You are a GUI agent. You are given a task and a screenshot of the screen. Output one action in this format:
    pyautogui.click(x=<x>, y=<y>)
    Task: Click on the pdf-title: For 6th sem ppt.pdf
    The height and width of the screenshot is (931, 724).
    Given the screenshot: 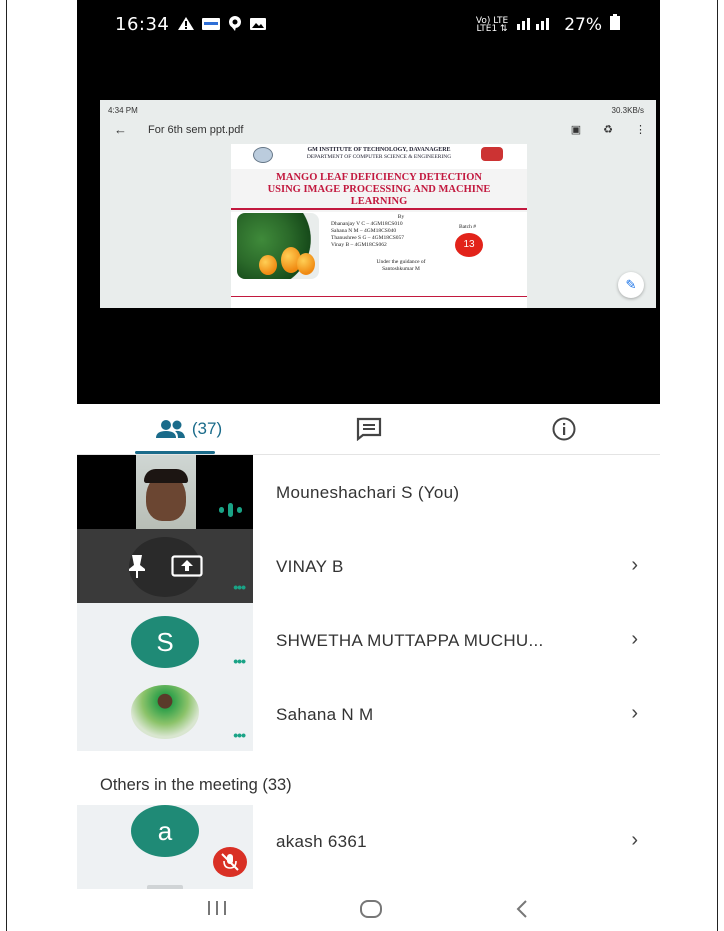 What is the action you would take?
    pyautogui.click(x=196, y=130)
    